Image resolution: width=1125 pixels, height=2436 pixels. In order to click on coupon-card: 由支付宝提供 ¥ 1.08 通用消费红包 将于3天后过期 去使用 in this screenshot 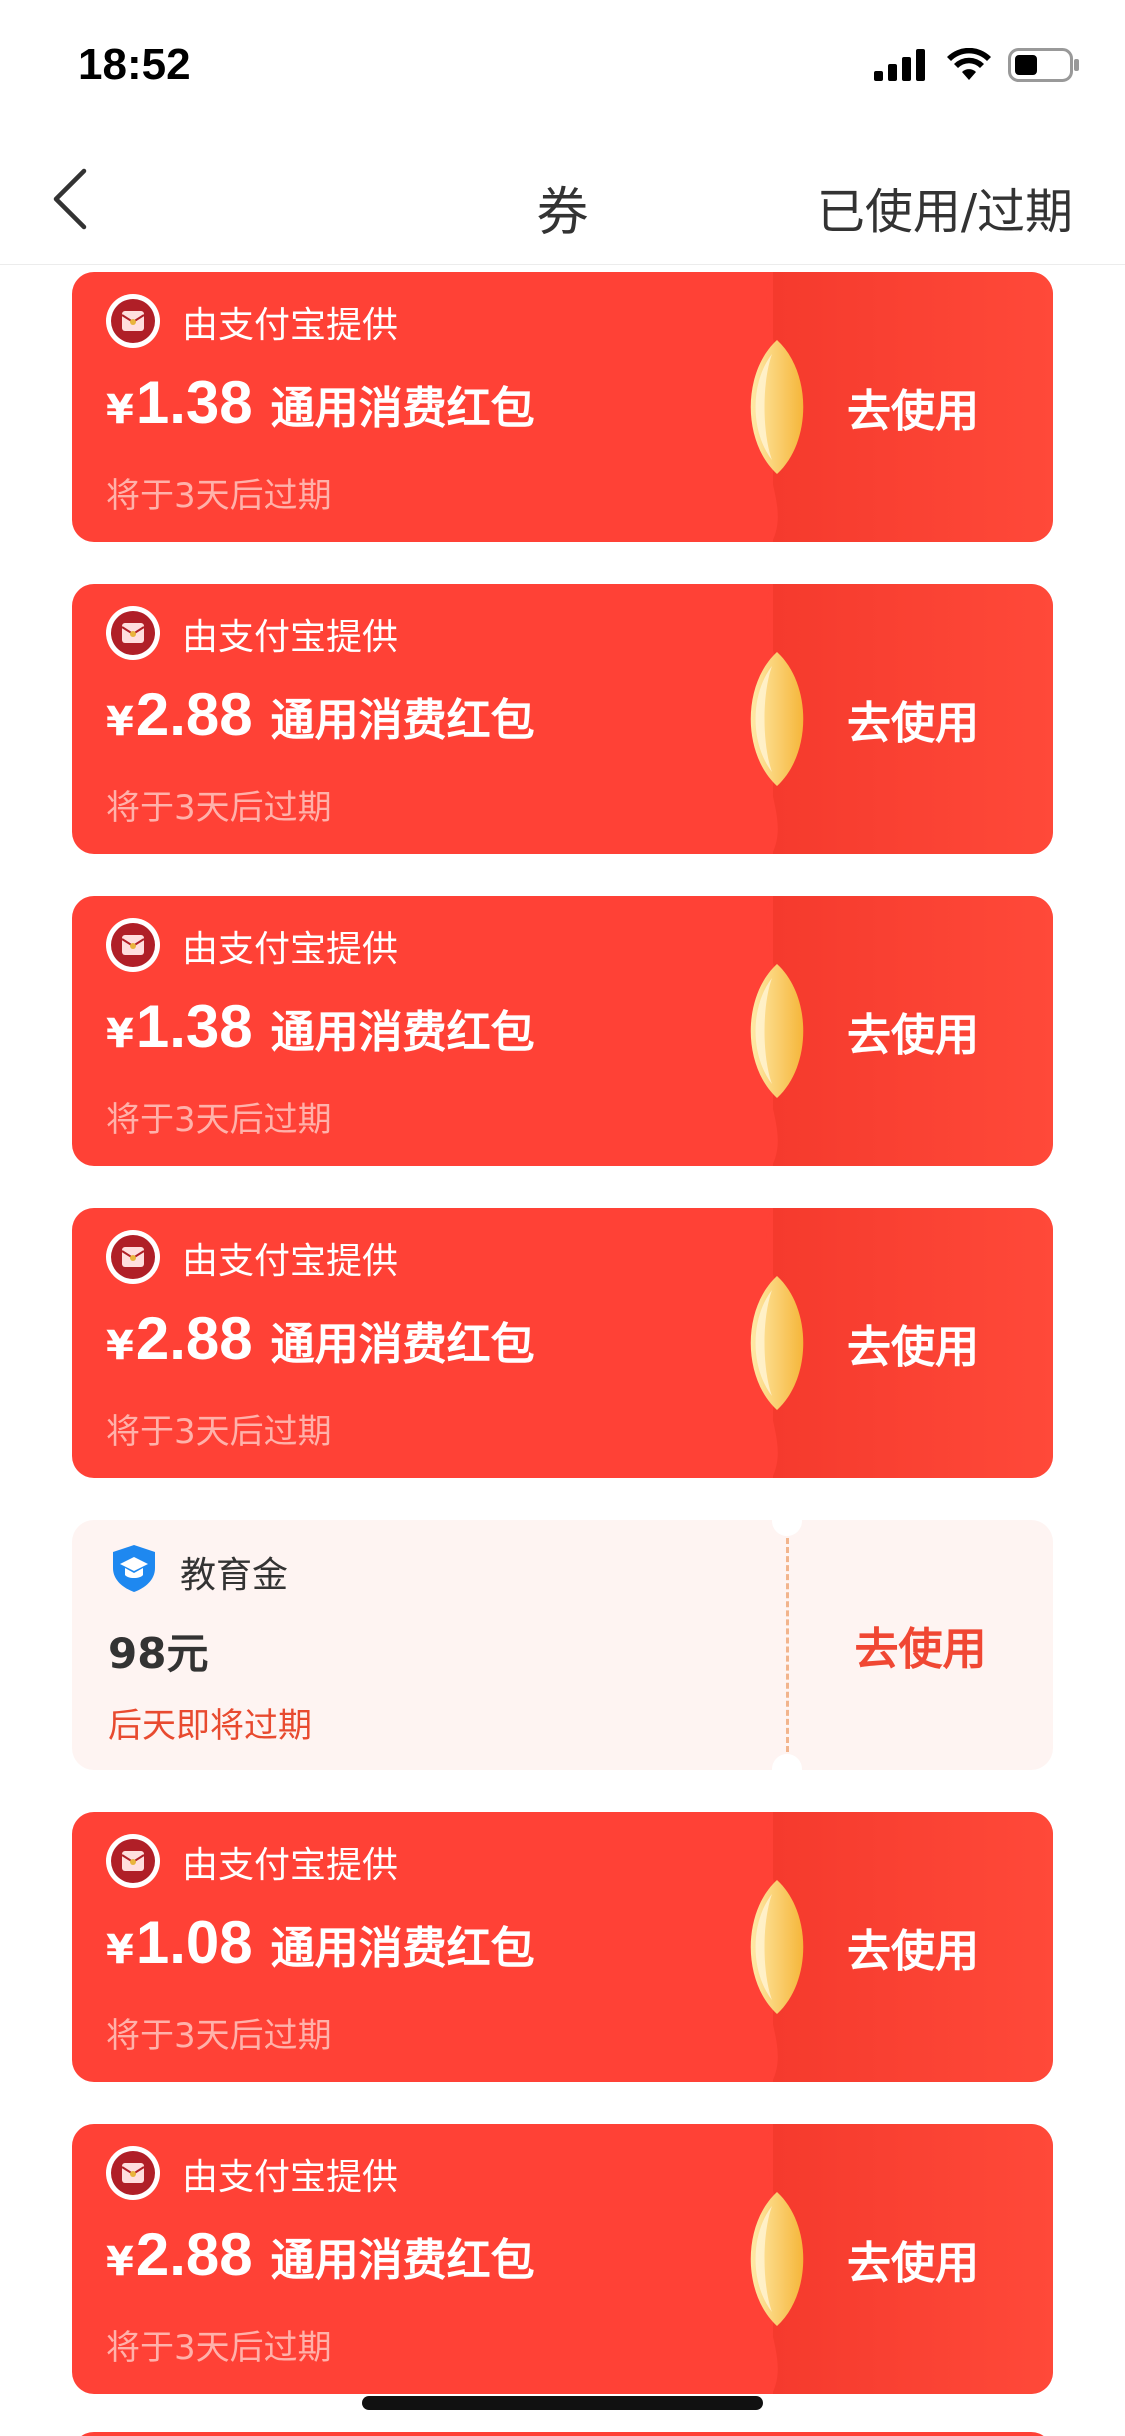, I will do `click(562, 1947)`.